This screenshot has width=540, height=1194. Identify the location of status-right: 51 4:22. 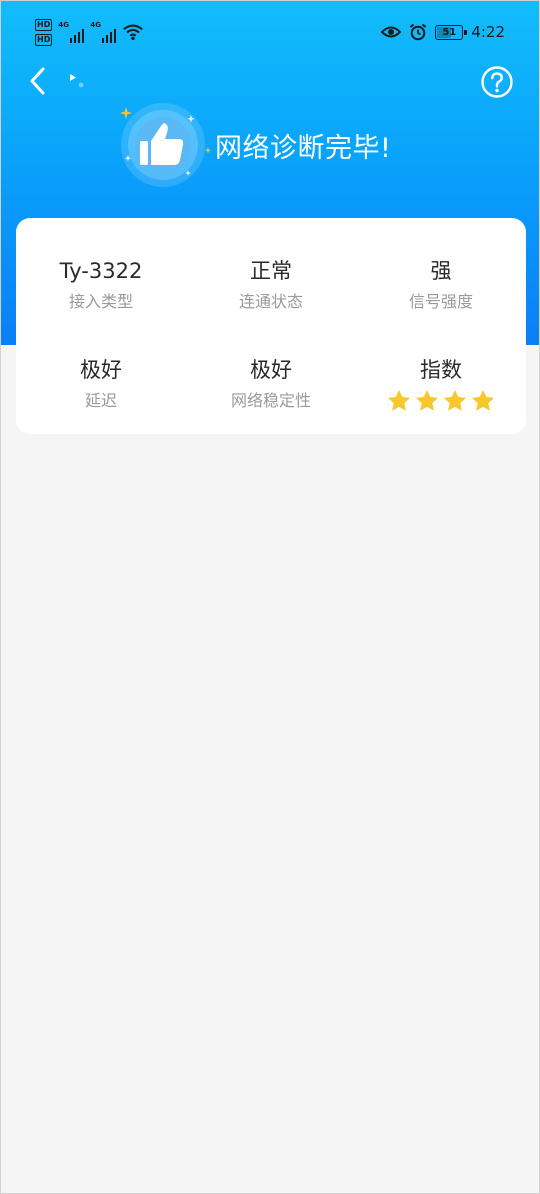
(443, 32).